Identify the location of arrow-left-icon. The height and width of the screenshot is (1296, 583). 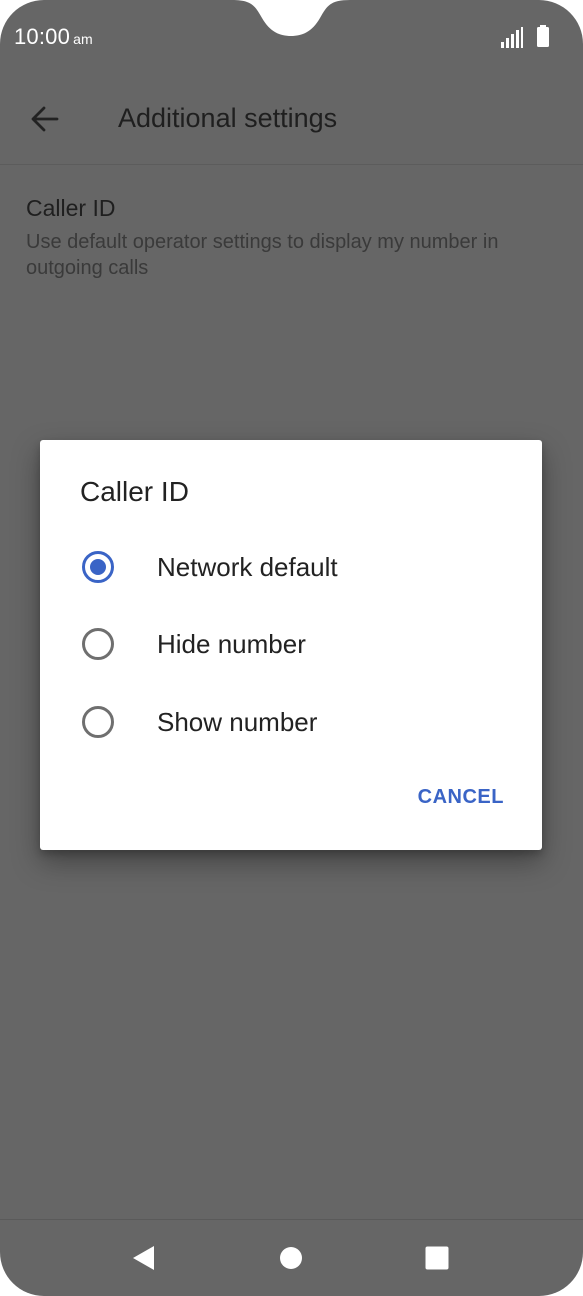
(45, 119).